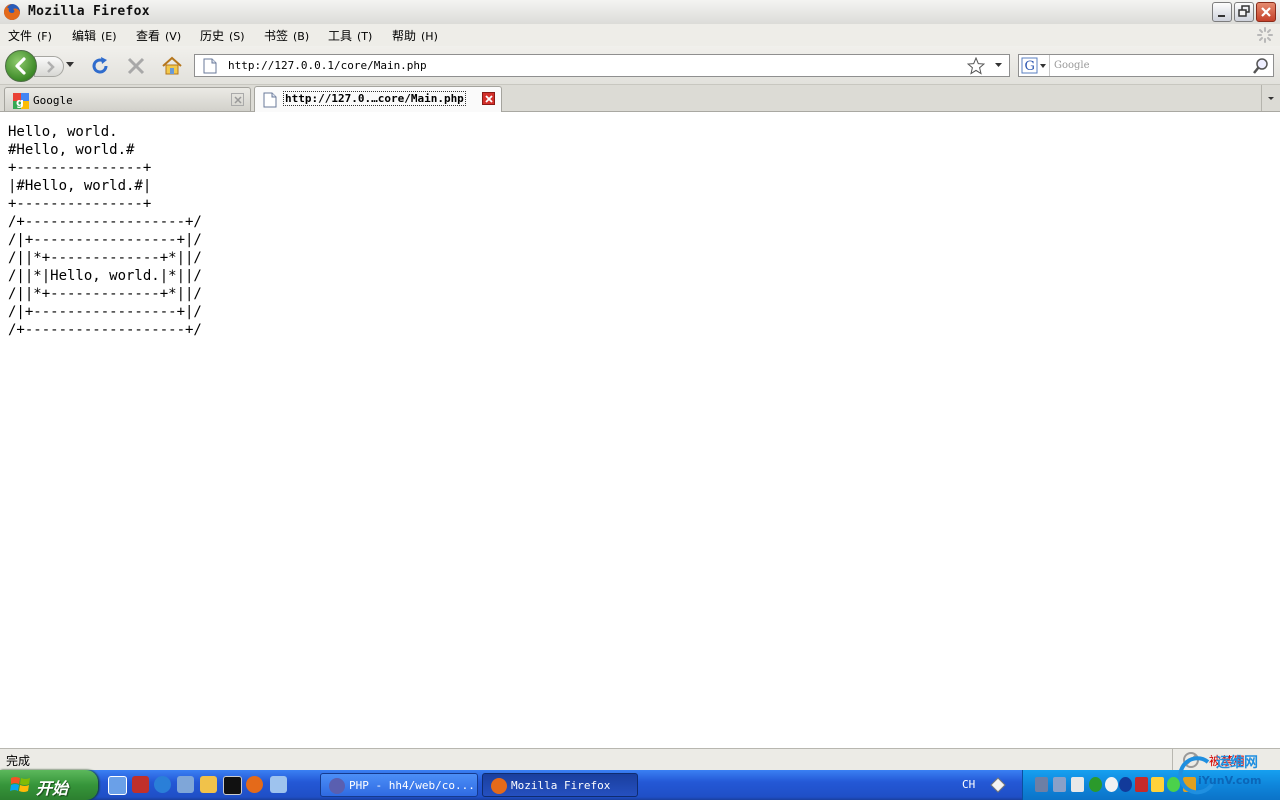 The image size is (1280, 800). I want to click on taskbar-item-firefox: Mozilla Firefox, so click(560, 785).